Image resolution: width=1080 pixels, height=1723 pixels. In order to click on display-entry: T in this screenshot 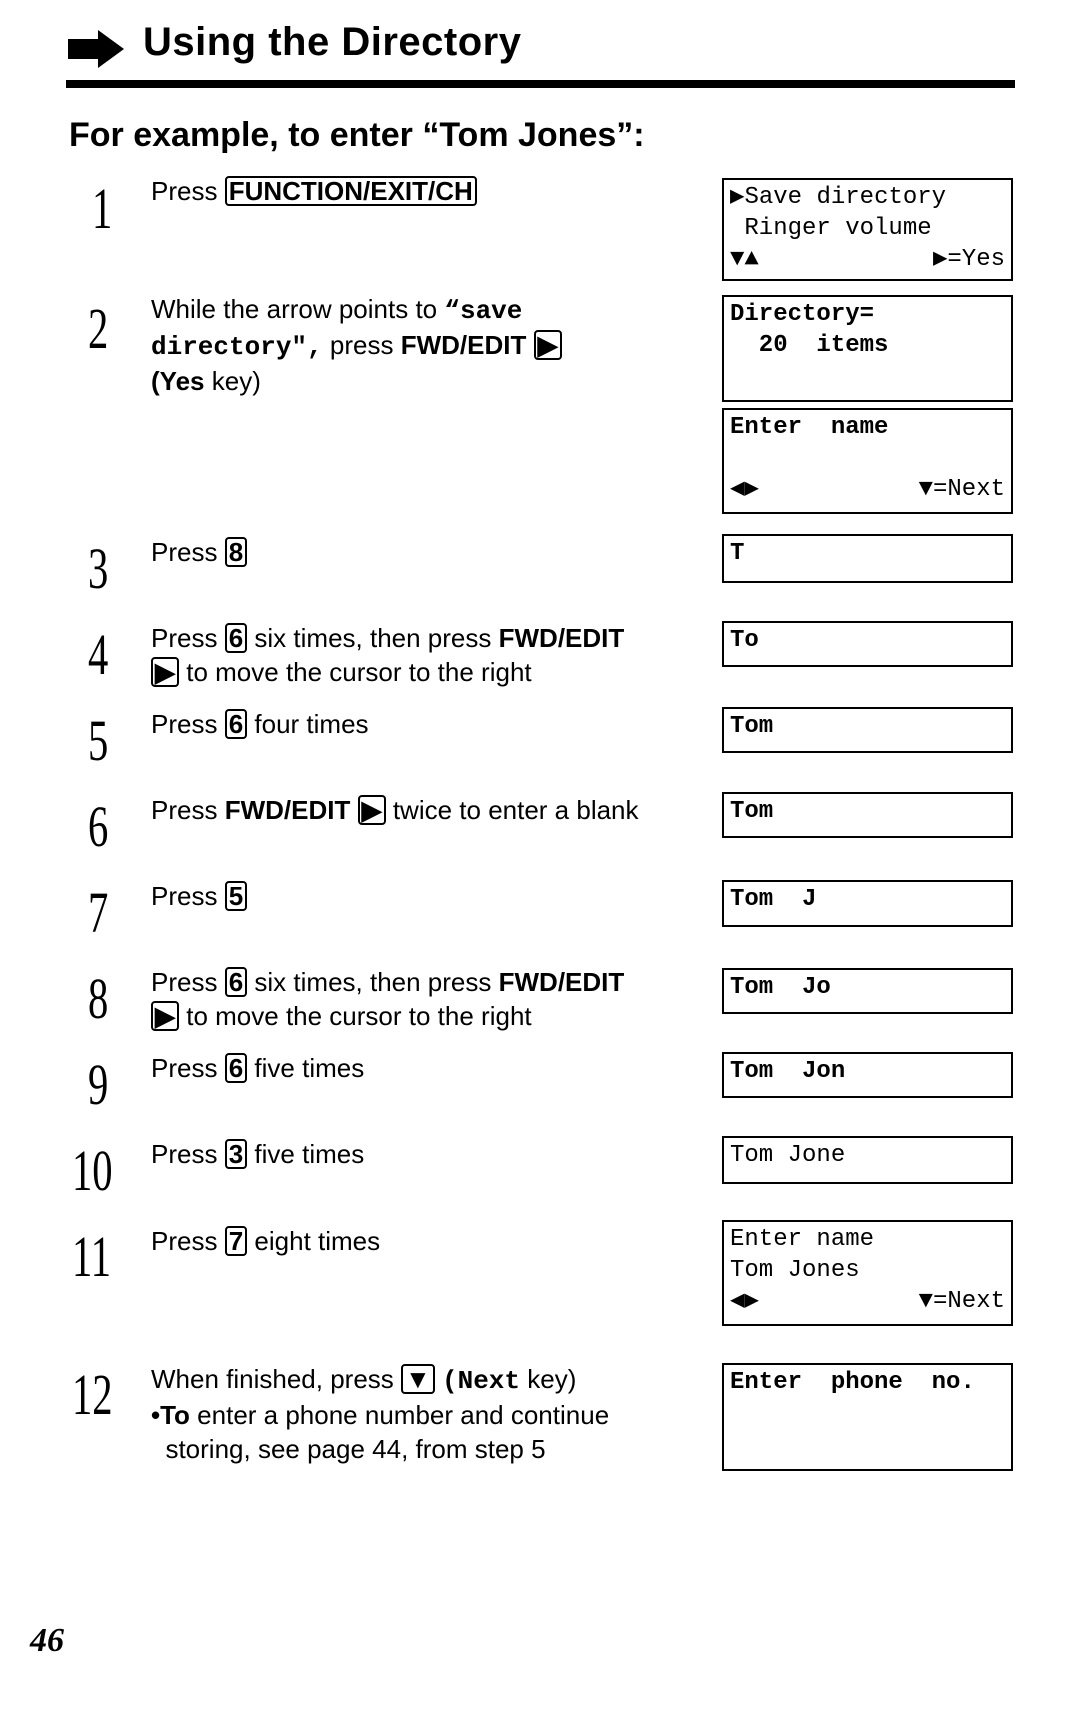, I will do `click(867, 558)`.